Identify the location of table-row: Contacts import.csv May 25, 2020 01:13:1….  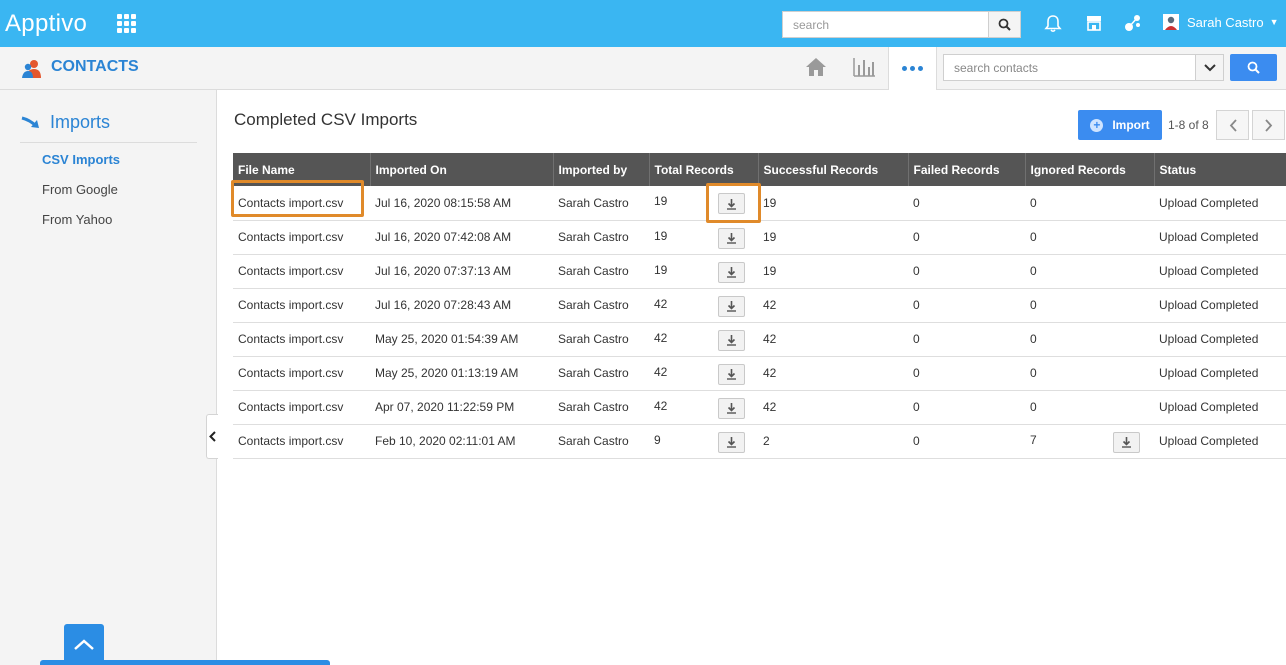
(759, 373).